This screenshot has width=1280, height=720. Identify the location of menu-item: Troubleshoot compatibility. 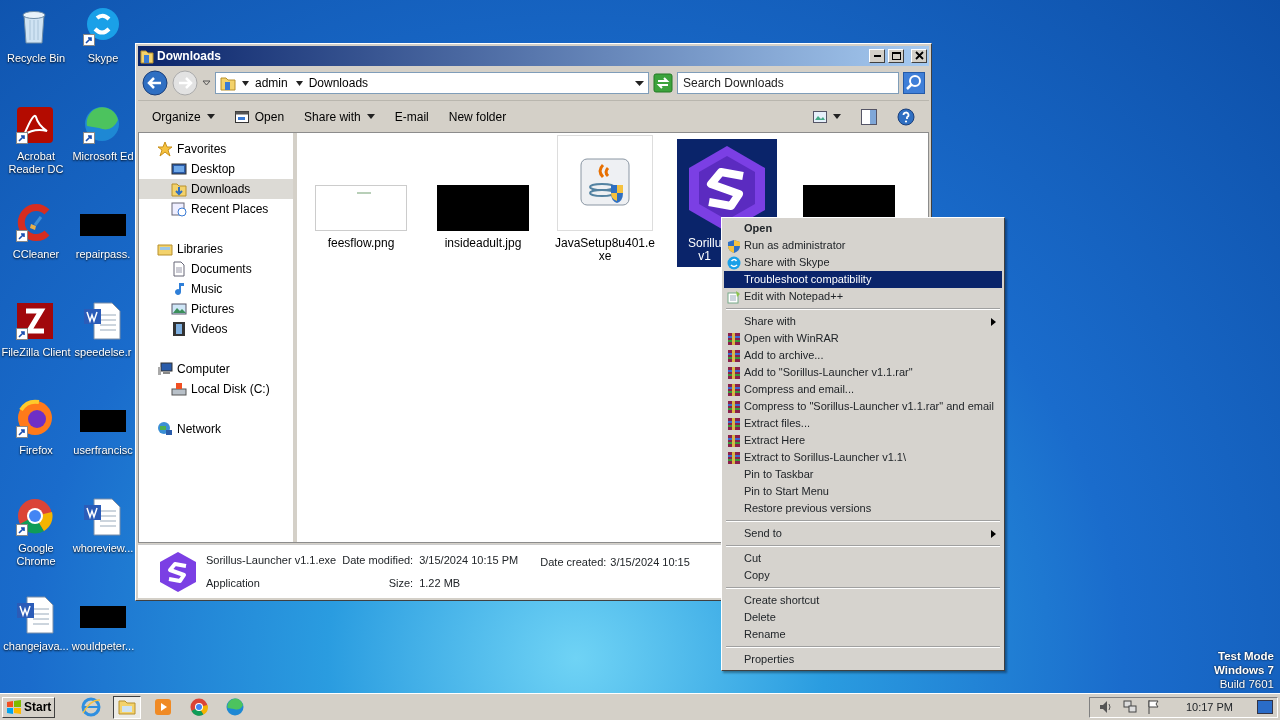
(863, 279).